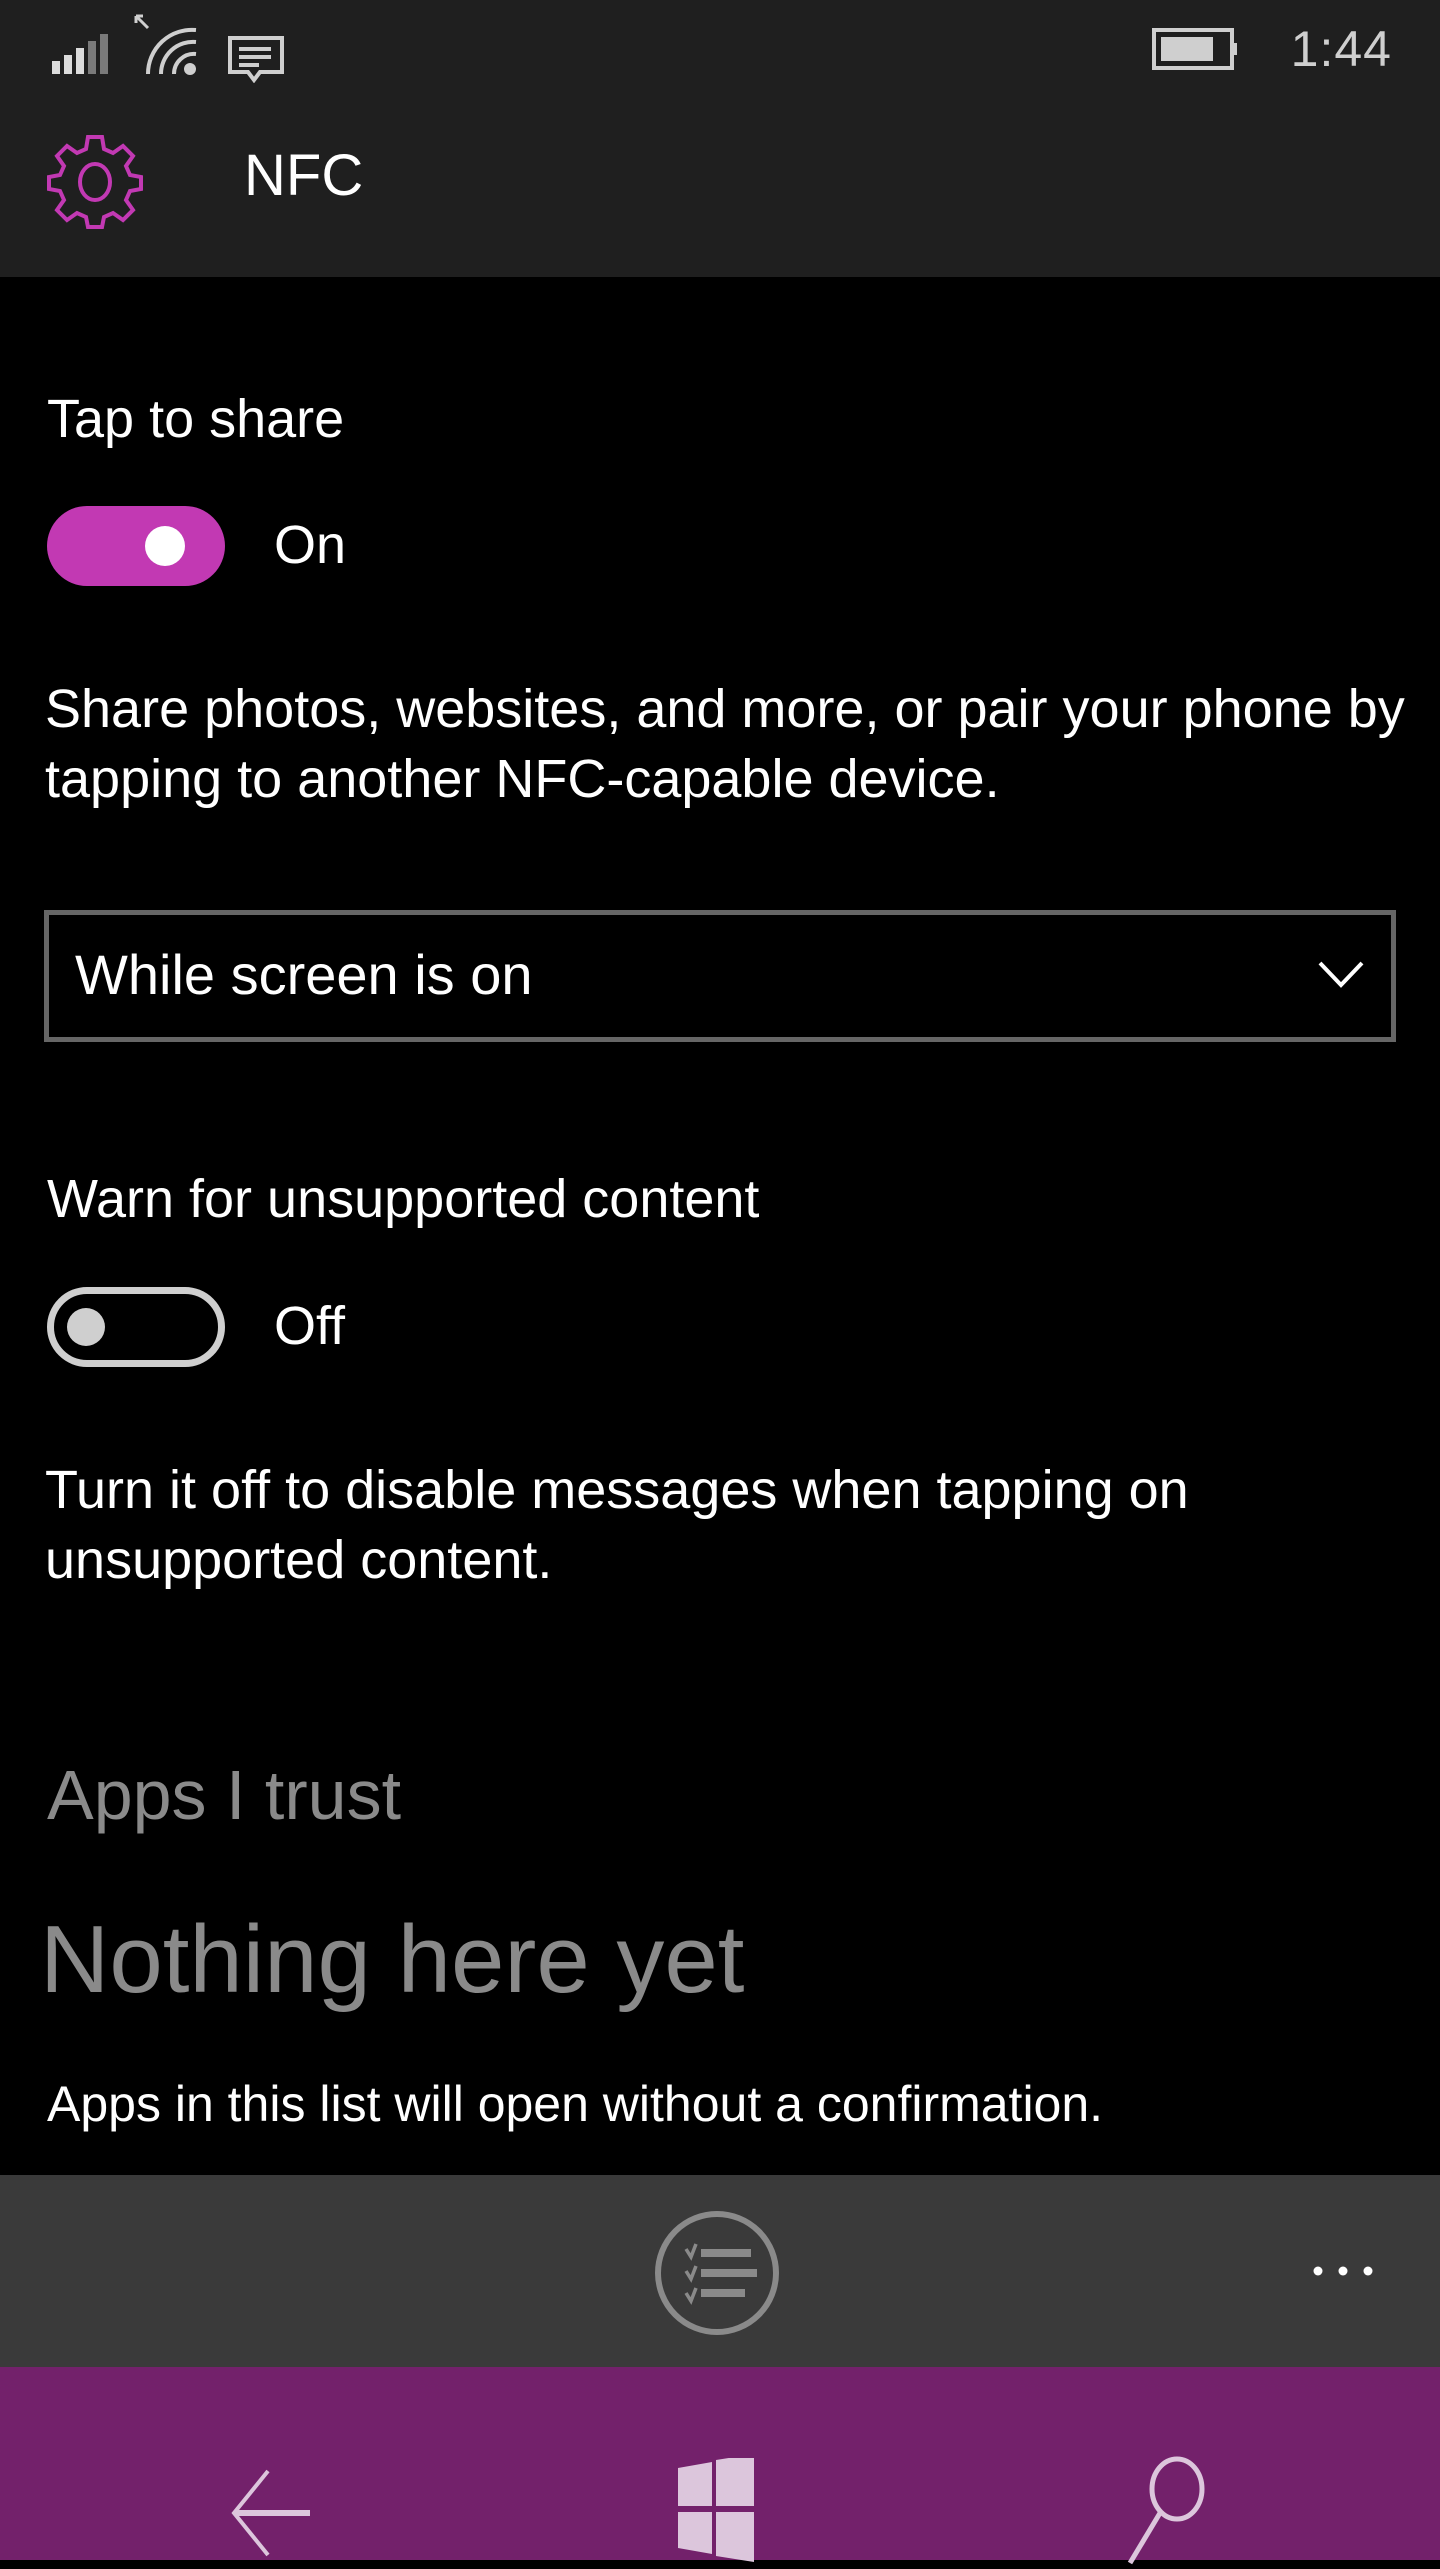 This screenshot has width=1440, height=2569. Describe the element at coordinates (304, 175) in the screenshot. I see `page-title: NFC` at that location.